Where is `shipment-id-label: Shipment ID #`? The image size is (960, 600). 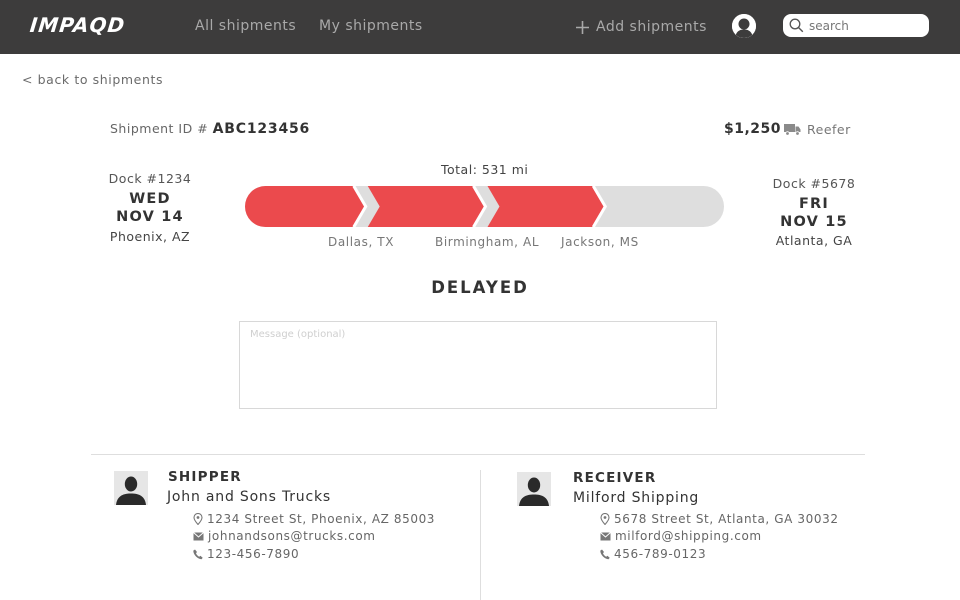
shipment-id-label: Shipment ID # is located at coordinates (159, 128).